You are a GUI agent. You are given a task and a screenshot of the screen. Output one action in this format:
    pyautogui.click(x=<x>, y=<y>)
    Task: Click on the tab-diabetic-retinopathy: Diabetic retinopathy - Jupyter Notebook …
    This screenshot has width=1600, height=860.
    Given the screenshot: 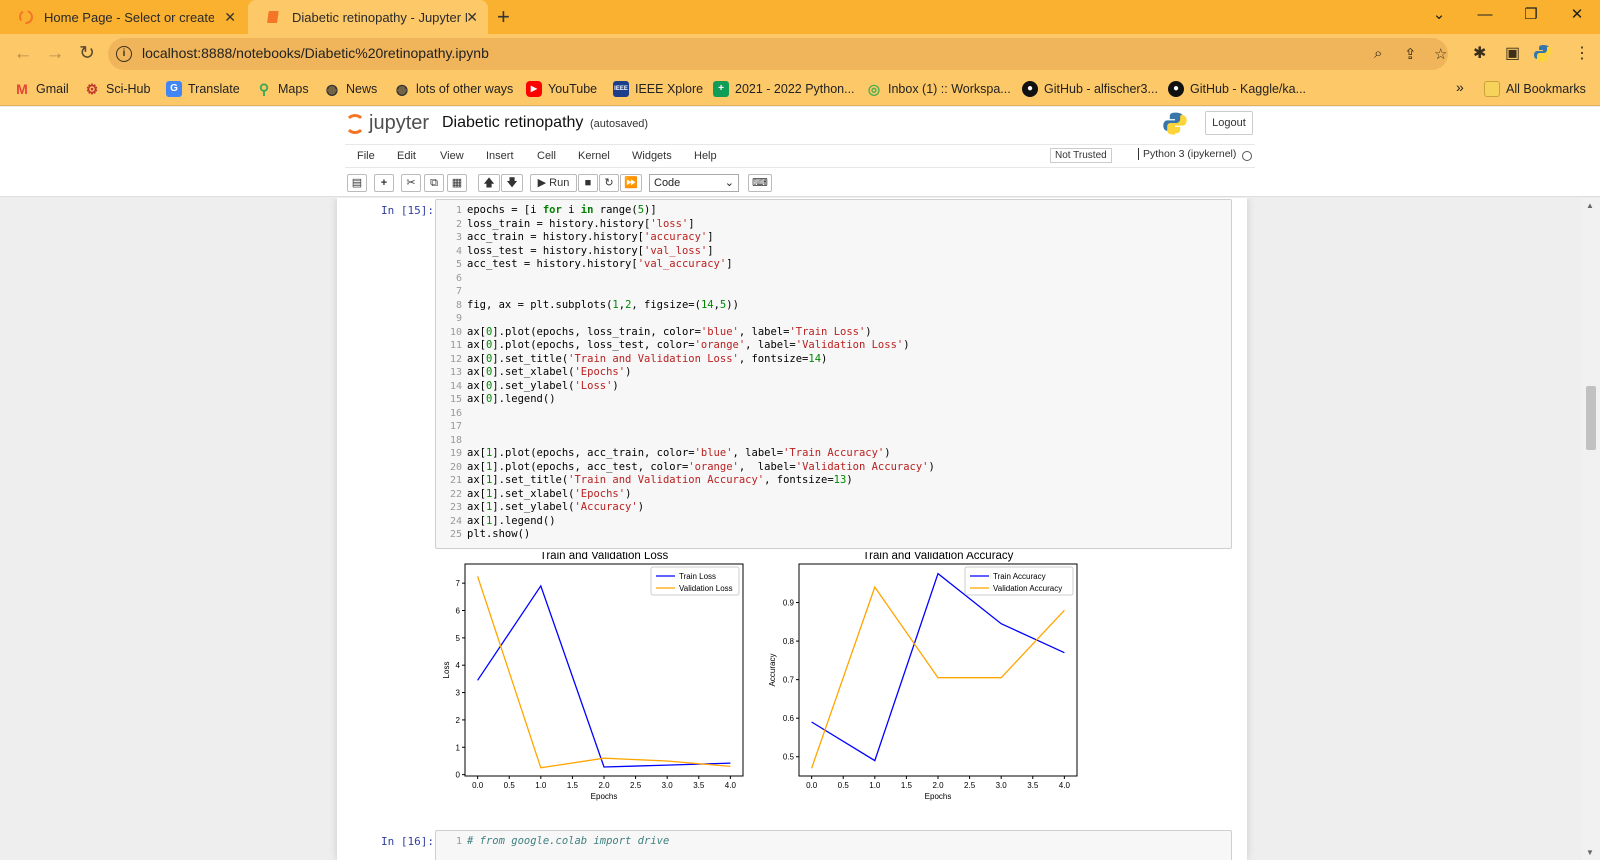 What is the action you would take?
    pyautogui.click(x=368, y=17)
    